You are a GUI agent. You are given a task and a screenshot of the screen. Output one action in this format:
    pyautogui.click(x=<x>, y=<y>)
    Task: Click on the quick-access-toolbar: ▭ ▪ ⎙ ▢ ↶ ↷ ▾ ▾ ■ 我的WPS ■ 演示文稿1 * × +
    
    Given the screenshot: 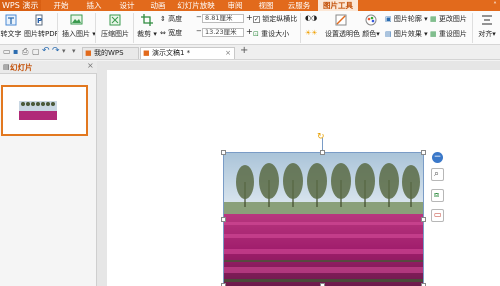 What is the action you would take?
    pyautogui.click(x=250, y=52)
    